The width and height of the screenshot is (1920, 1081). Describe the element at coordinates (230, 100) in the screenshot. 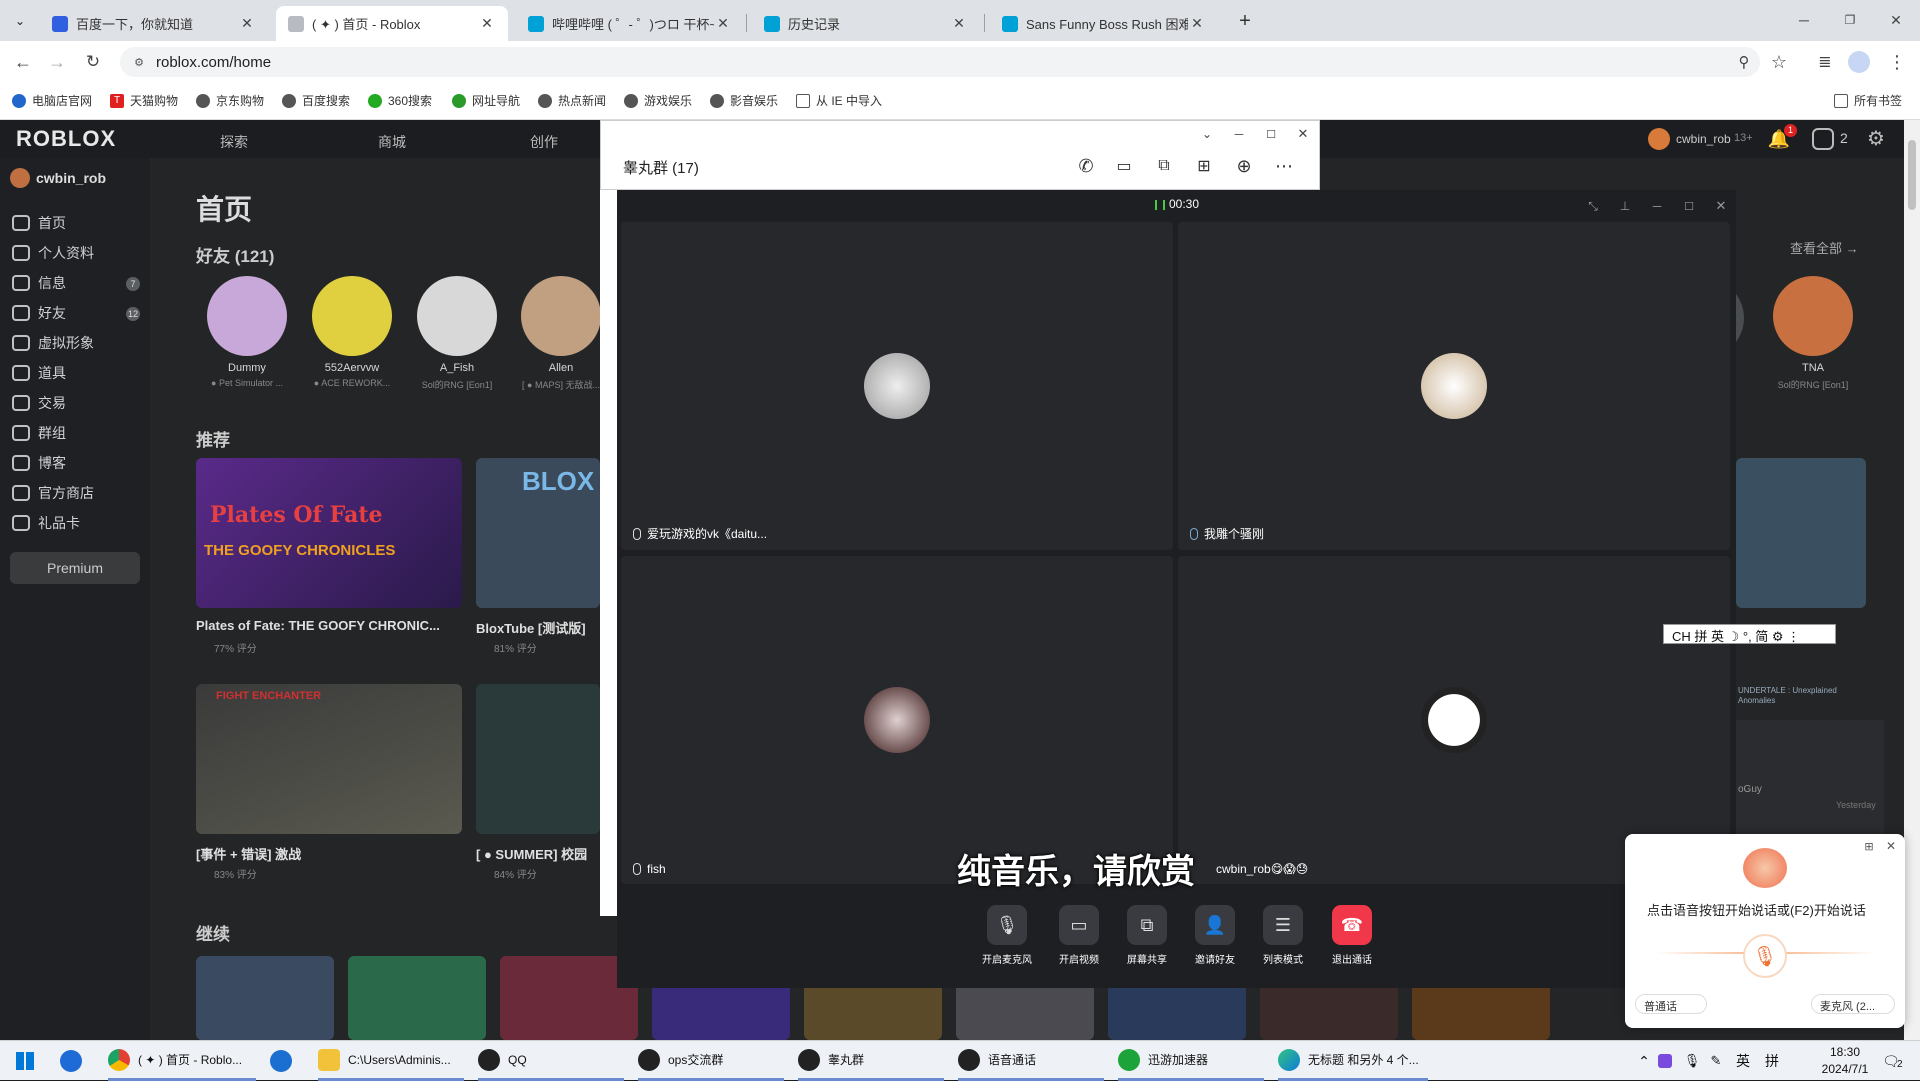

I see `bookmark-item: 京东购物` at that location.